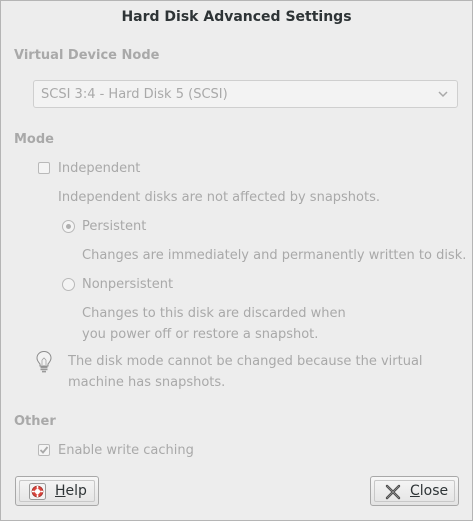 This screenshot has height=521, width=473. I want to click on enable-write-caching-label: Enable write caching, so click(126, 450).